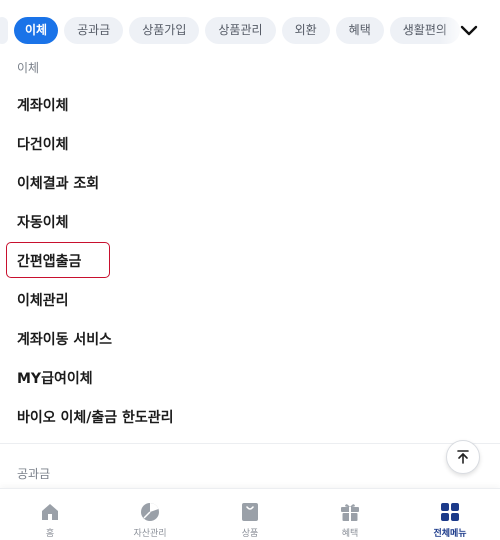 The image size is (500, 540). I want to click on menu-item-auto-transfer: 자동이체, so click(250, 221).